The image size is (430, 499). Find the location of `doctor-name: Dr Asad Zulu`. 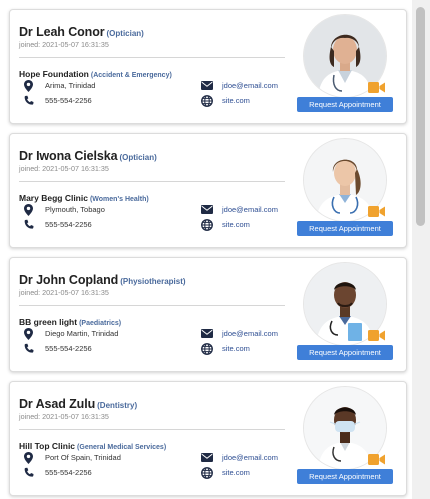

doctor-name: Dr Asad Zulu is located at coordinates (57, 404).